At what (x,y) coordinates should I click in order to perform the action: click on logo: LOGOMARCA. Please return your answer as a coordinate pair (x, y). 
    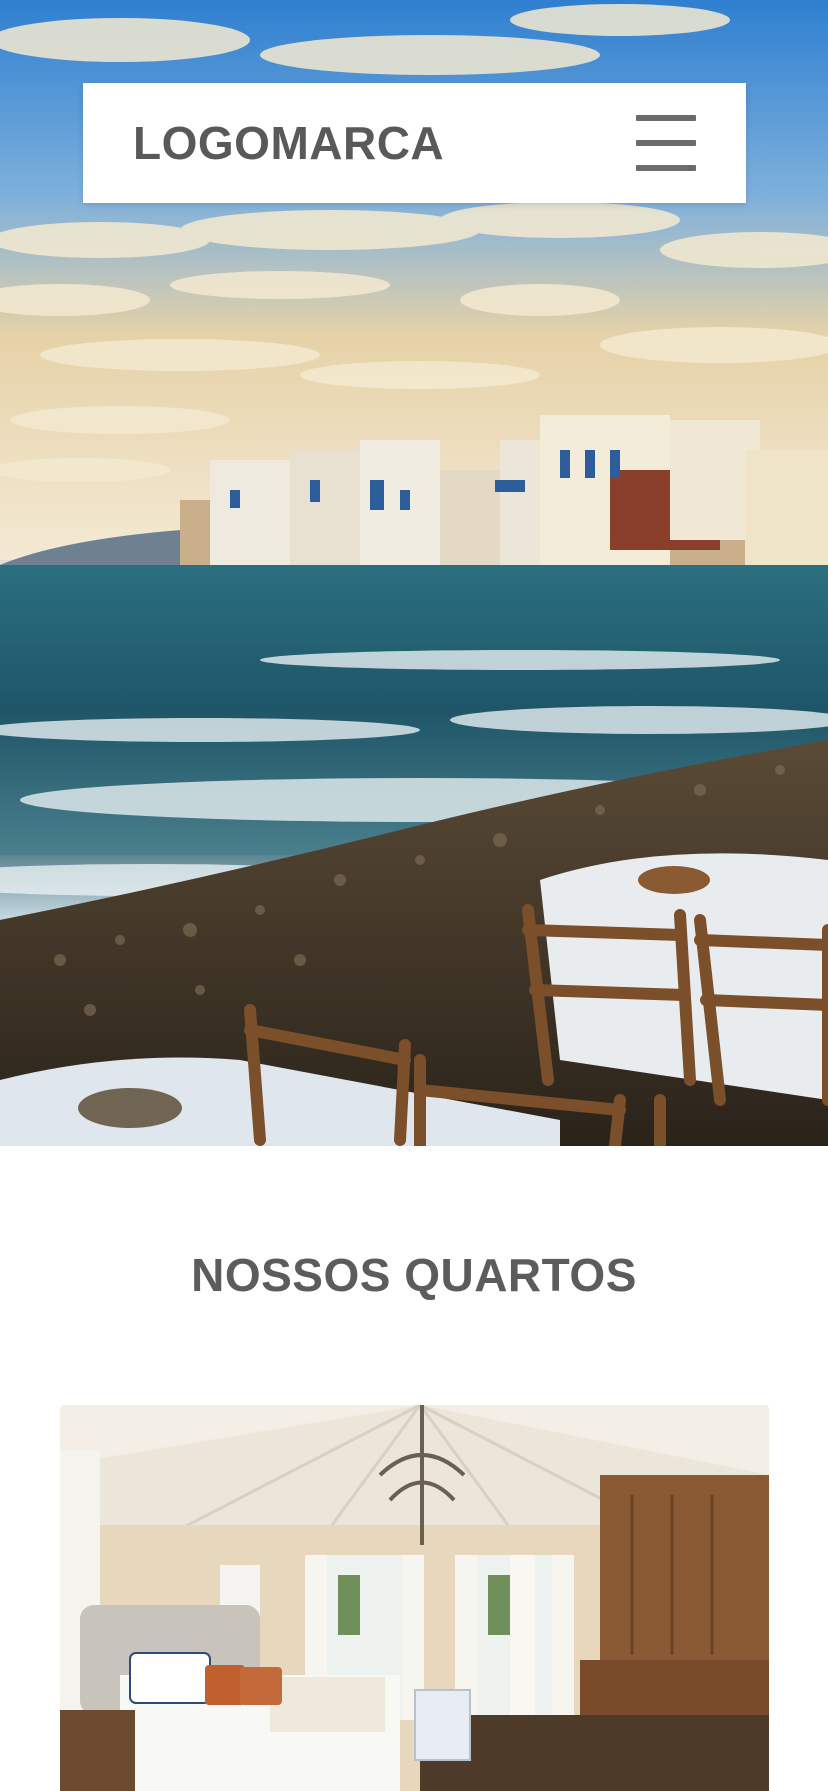
    Looking at the image, I should click on (288, 143).